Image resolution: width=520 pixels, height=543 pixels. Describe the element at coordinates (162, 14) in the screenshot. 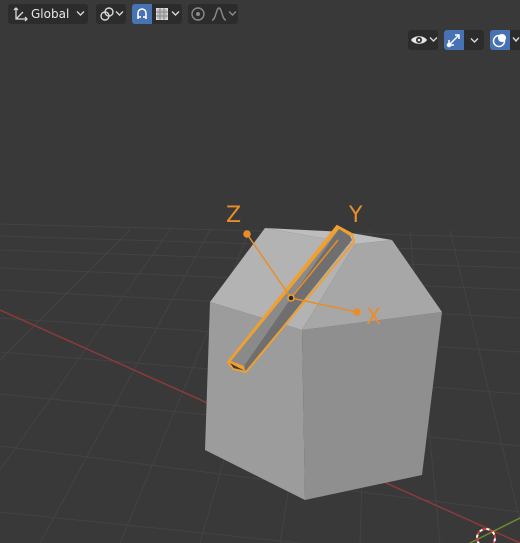

I see `snap-increment-icon` at that location.